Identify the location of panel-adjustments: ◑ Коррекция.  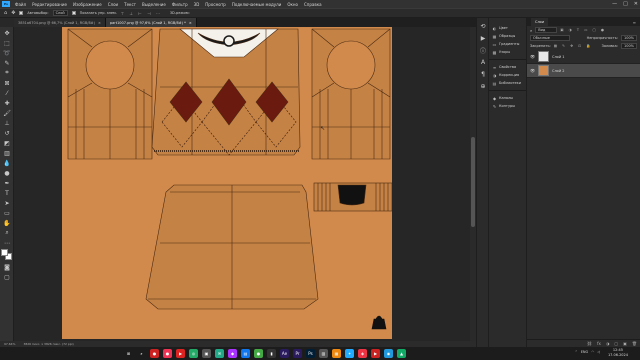
(507, 75).